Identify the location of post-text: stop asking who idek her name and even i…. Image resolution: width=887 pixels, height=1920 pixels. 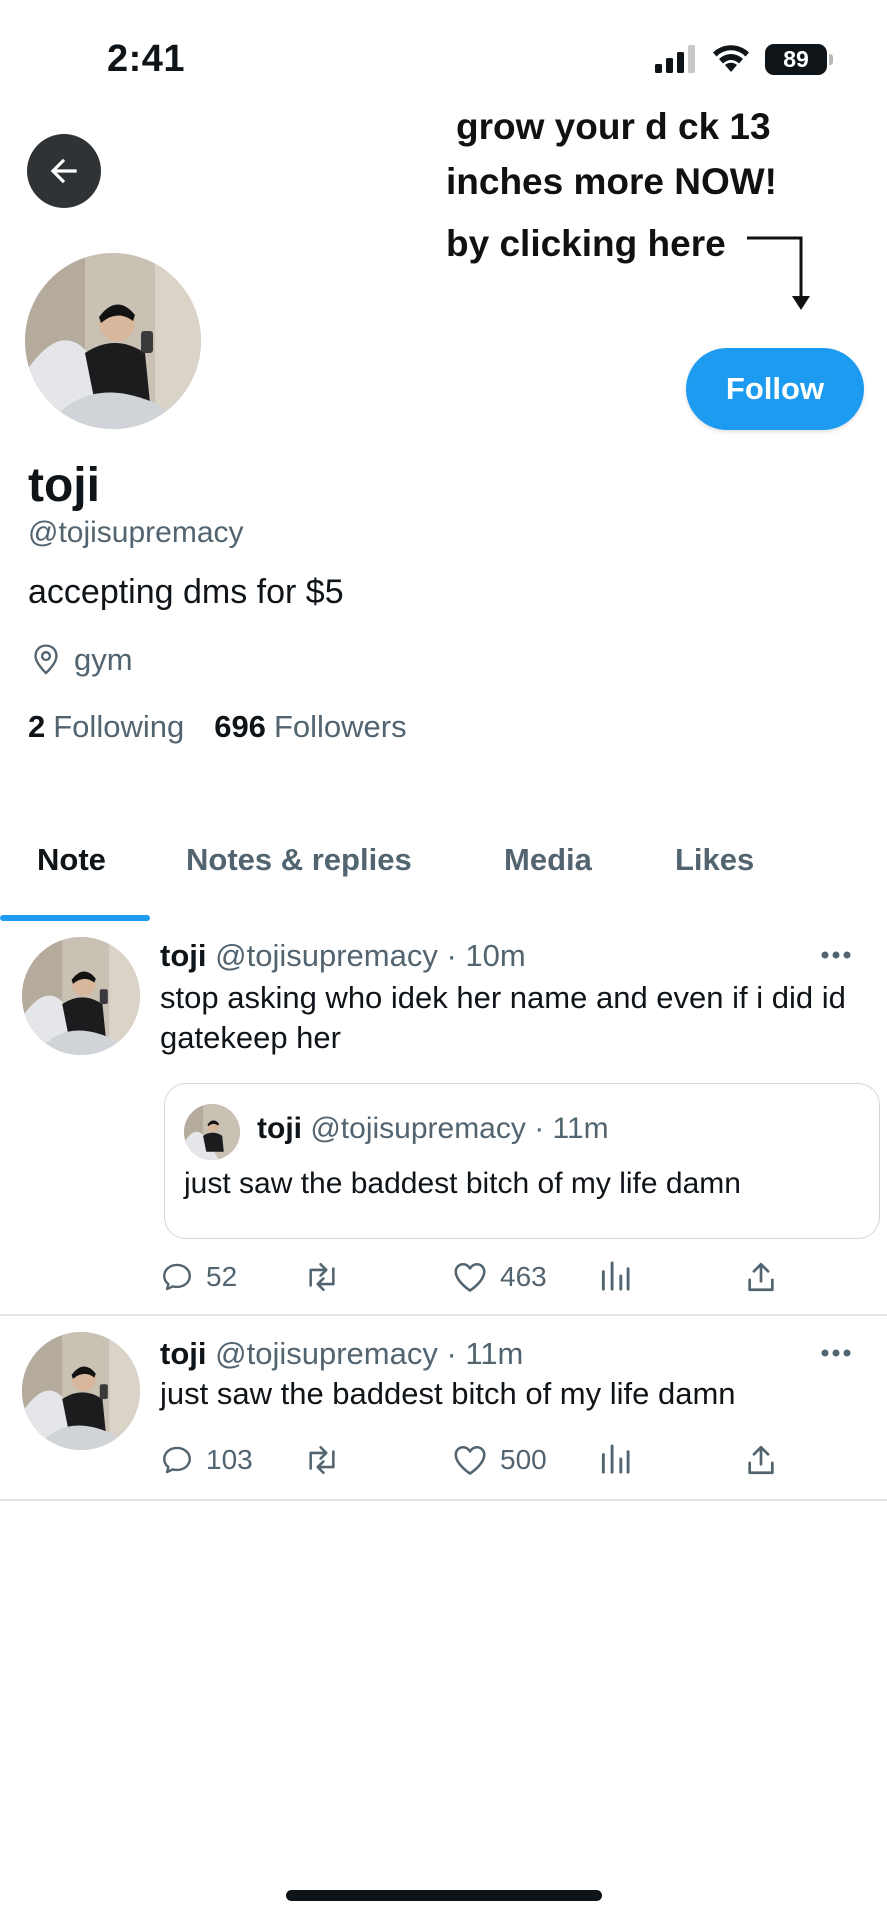
(503, 1017).